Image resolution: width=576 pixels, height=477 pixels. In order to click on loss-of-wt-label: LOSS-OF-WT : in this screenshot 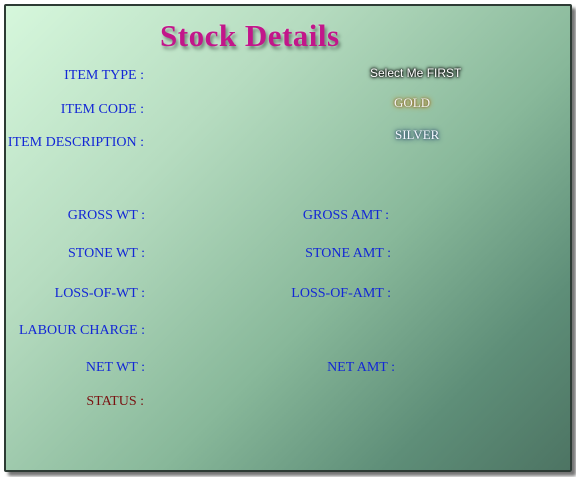, I will do `click(99, 293)`.